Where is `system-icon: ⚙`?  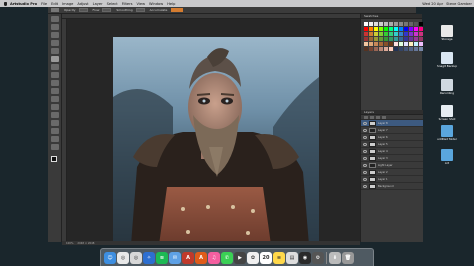 system-icon: ⚙ is located at coordinates (318, 257).